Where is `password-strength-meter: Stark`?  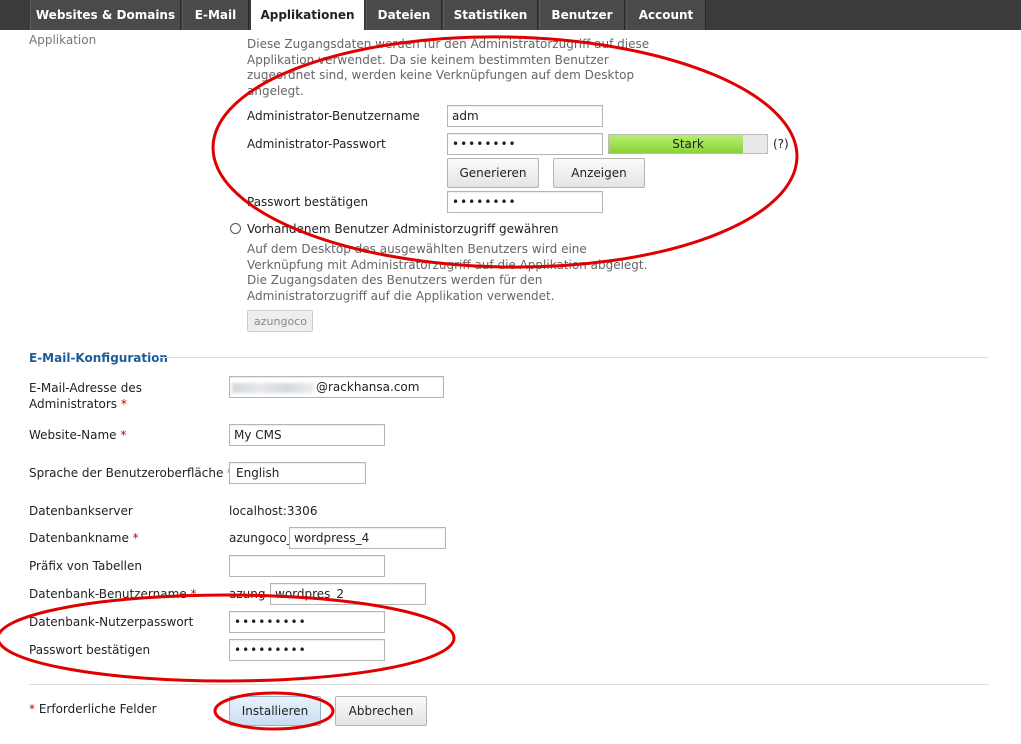 password-strength-meter: Stark is located at coordinates (688, 144).